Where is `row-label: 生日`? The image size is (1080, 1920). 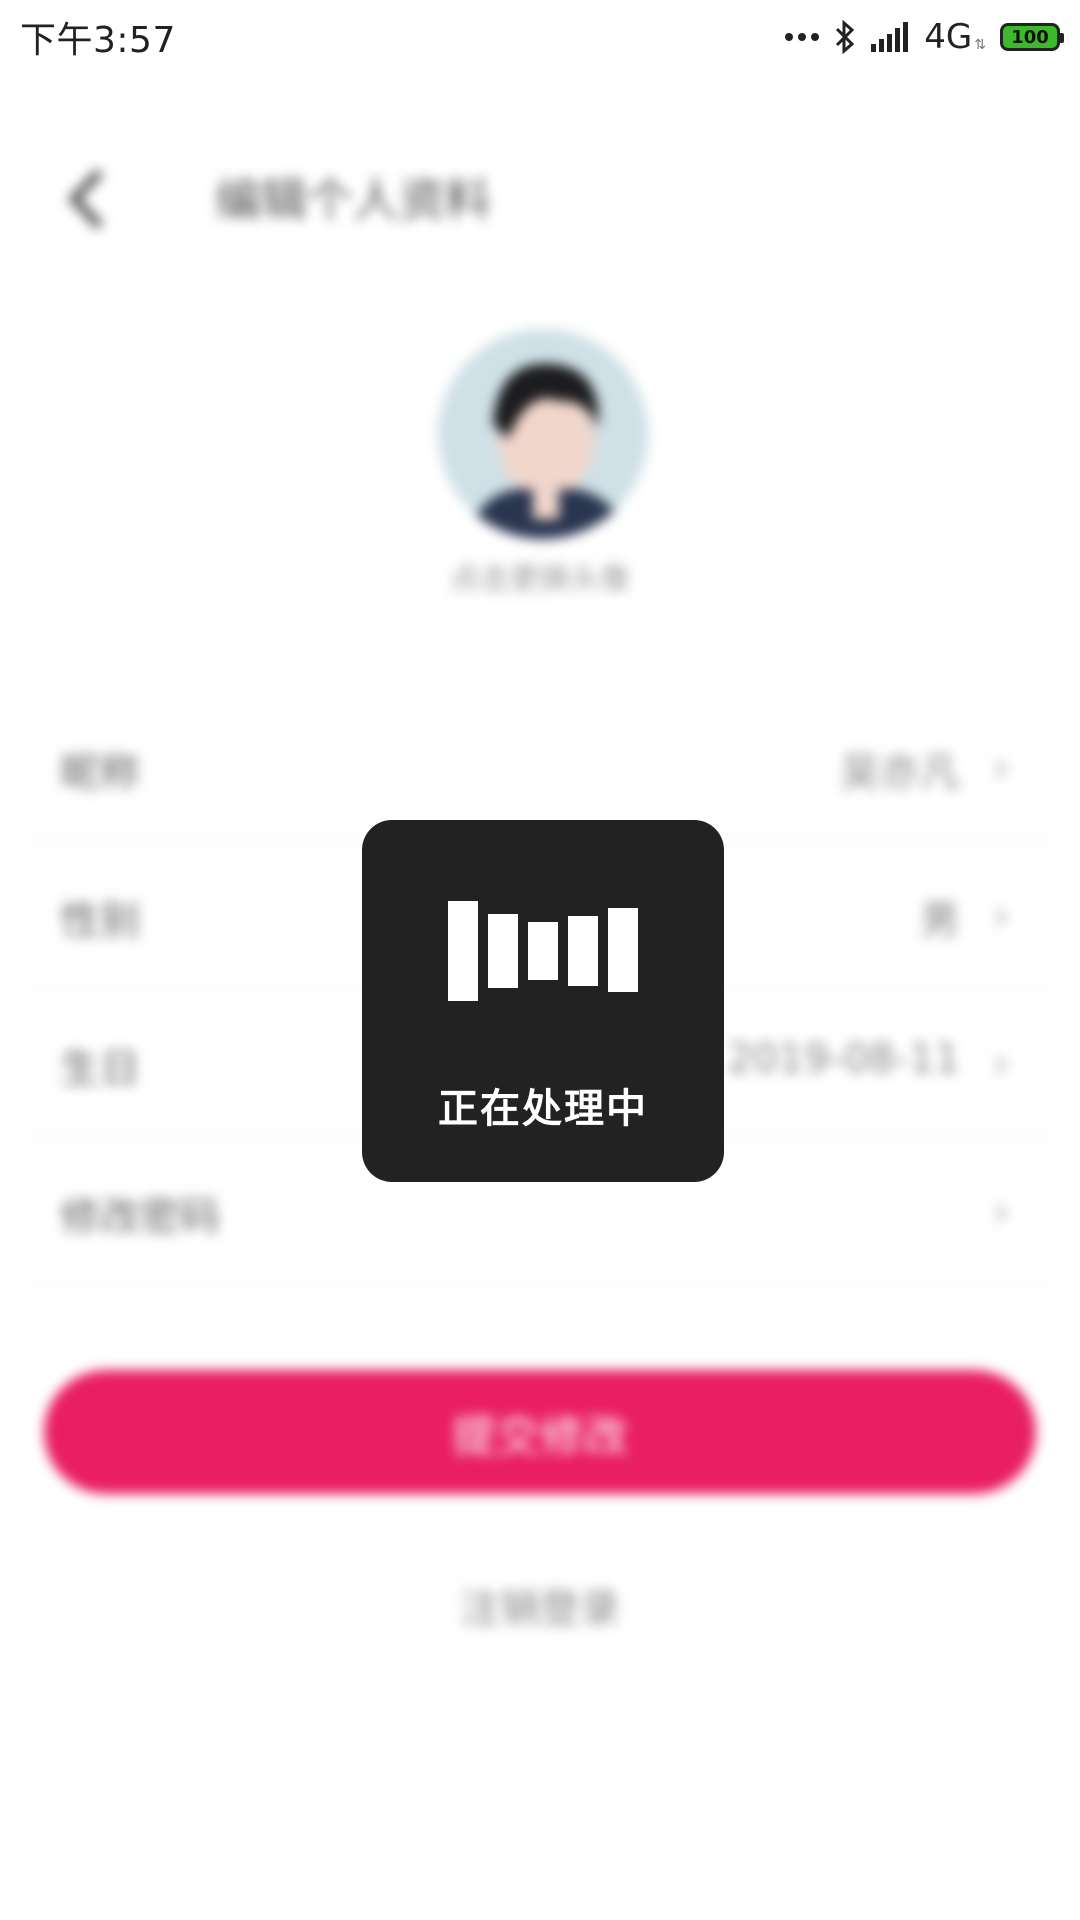
row-label: 生日 is located at coordinates (100, 1069).